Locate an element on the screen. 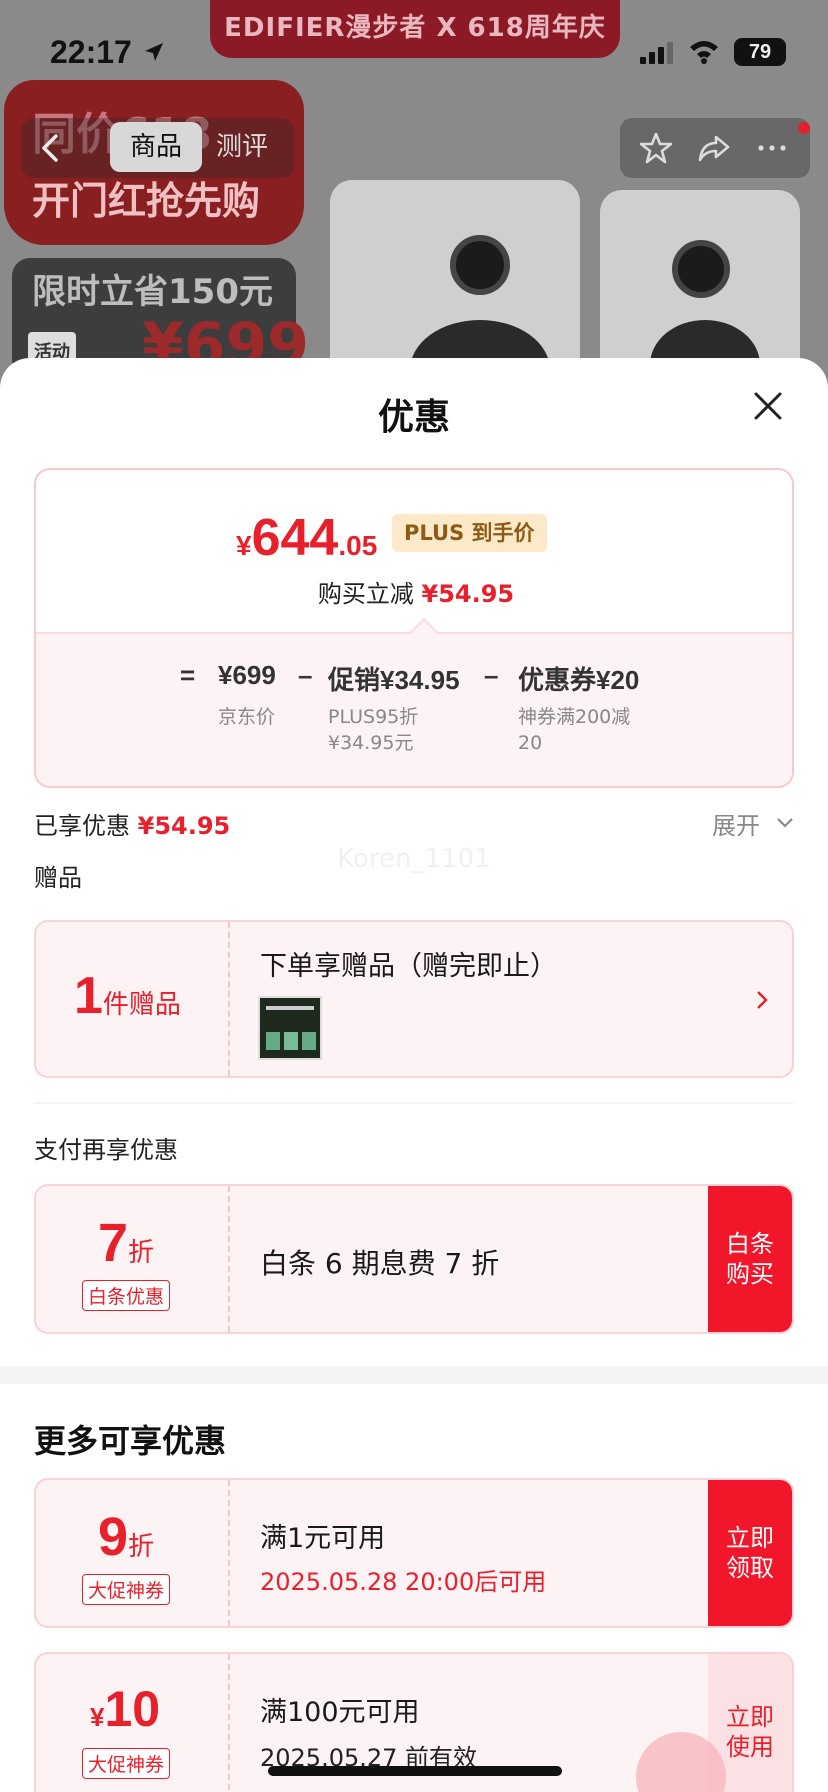 Image resolution: width=828 pixels, height=1792 pixels. formula-promo: 促销¥34.95 is located at coordinates (394, 680).